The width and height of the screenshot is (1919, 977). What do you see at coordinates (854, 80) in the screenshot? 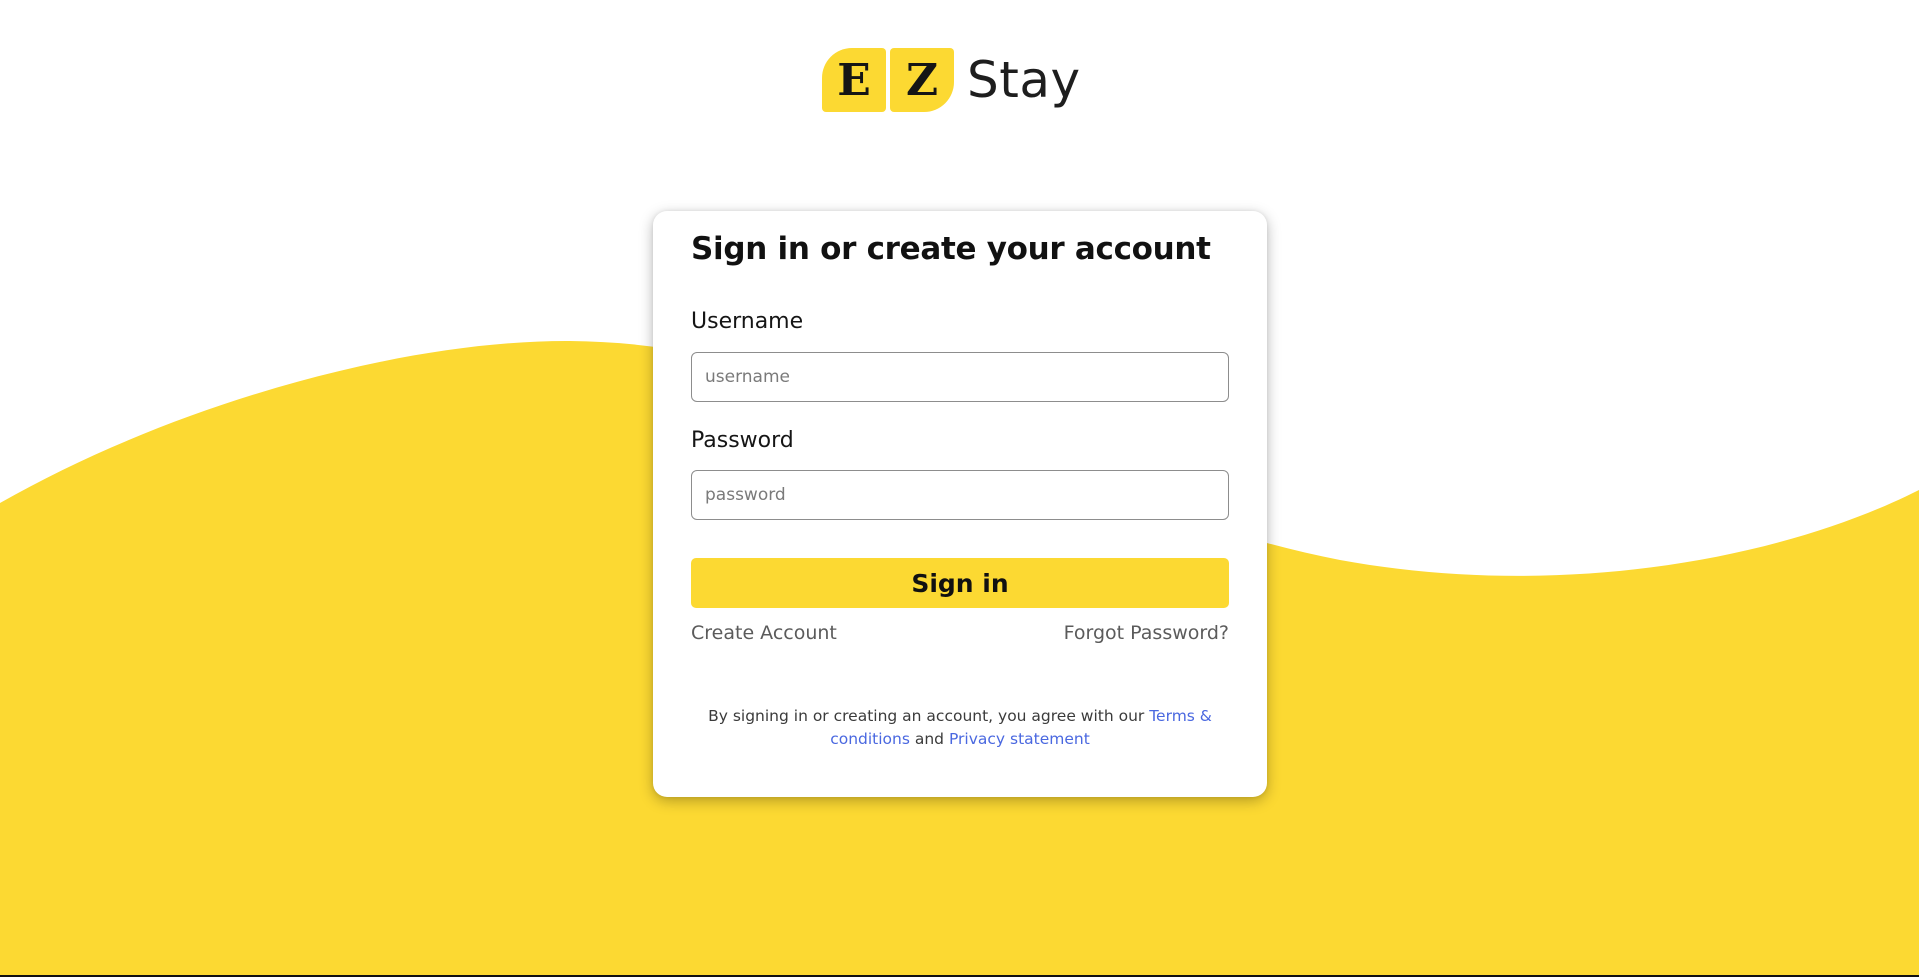
I see `logo-letter-e: E` at bounding box center [854, 80].